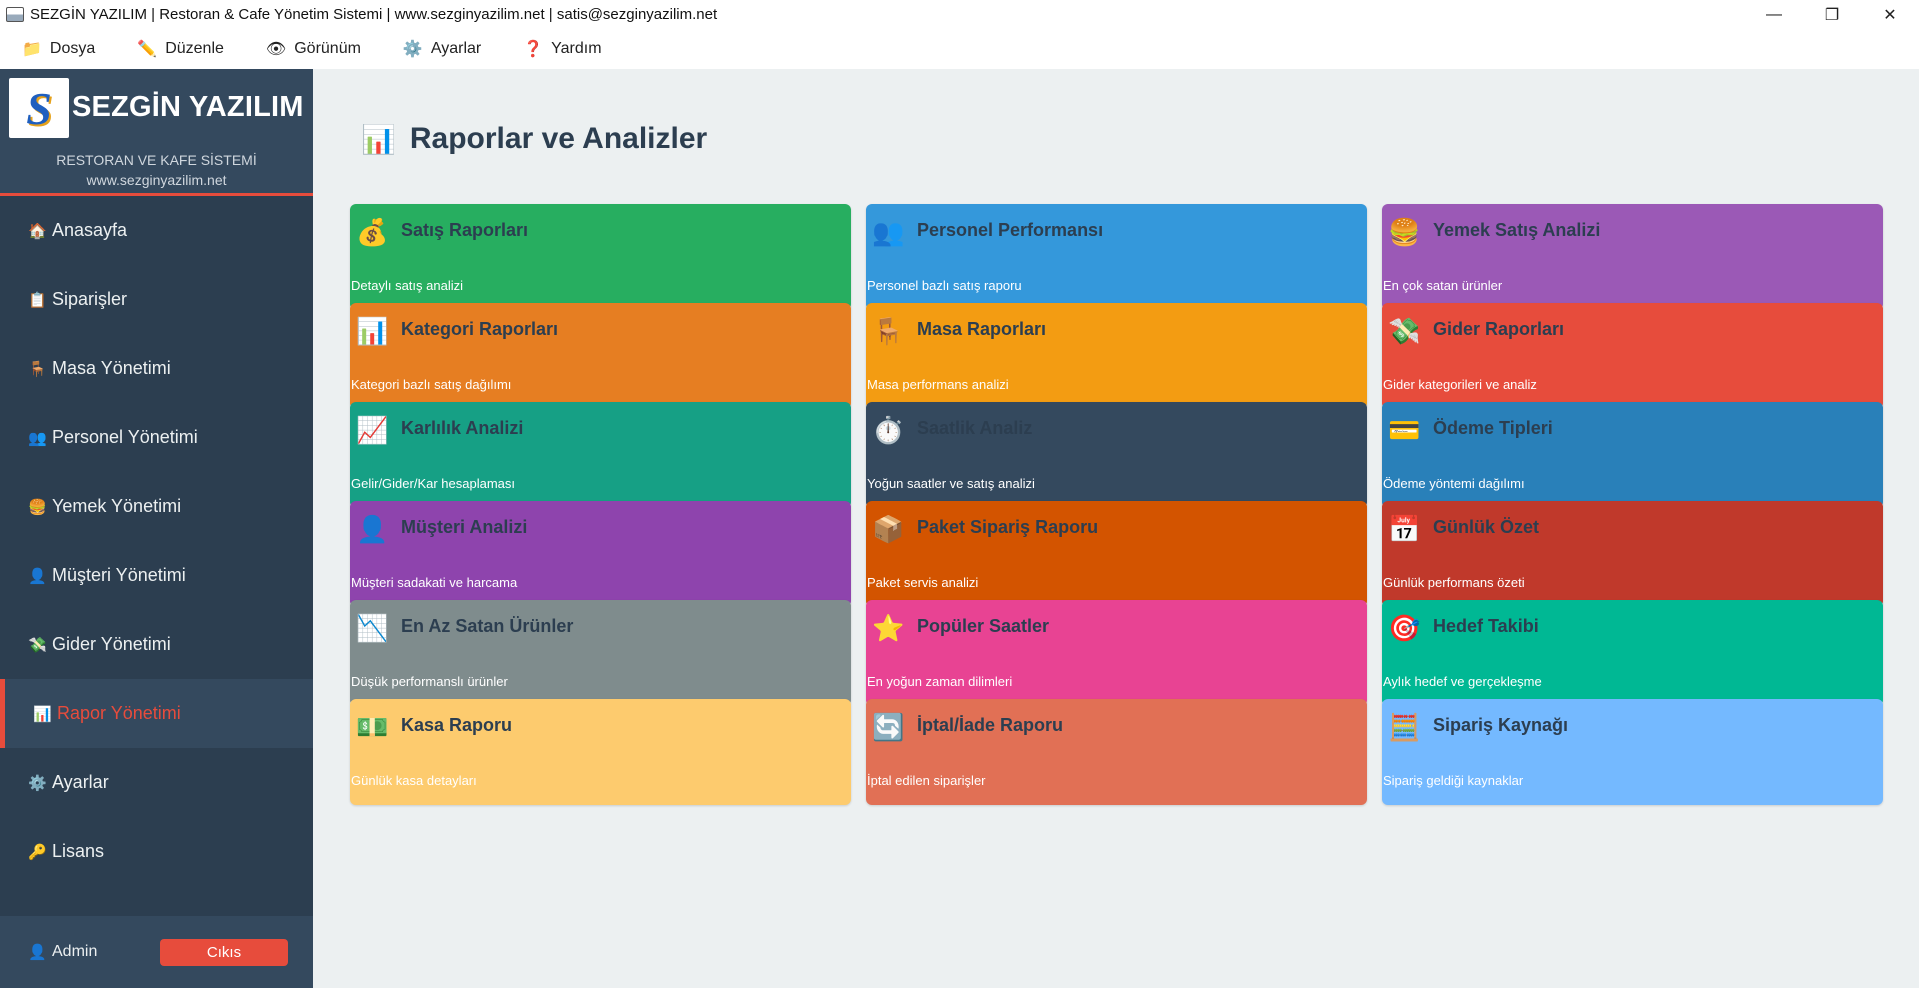 Image resolution: width=1919 pixels, height=988 pixels. Describe the element at coordinates (188, 107) in the screenshot. I see `brand-name: SEZGİN YAZILIM` at that location.